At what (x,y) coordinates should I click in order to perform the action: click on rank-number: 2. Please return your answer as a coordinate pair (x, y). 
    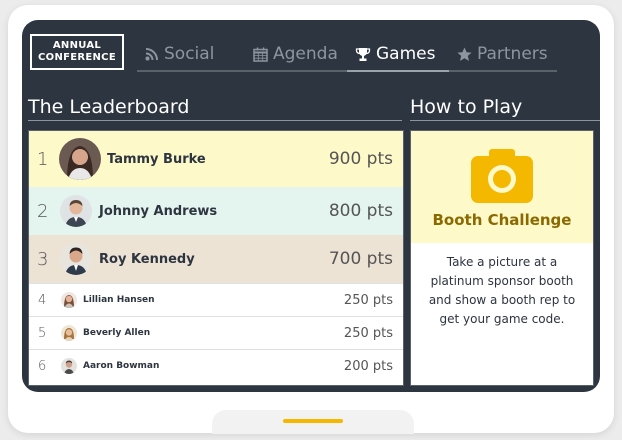
    Looking at the image, I should click on (43, 211).